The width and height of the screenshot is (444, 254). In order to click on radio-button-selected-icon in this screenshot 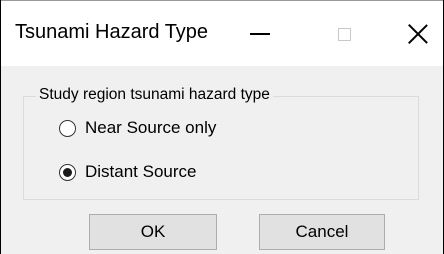, I will do `click(67, 172)`.